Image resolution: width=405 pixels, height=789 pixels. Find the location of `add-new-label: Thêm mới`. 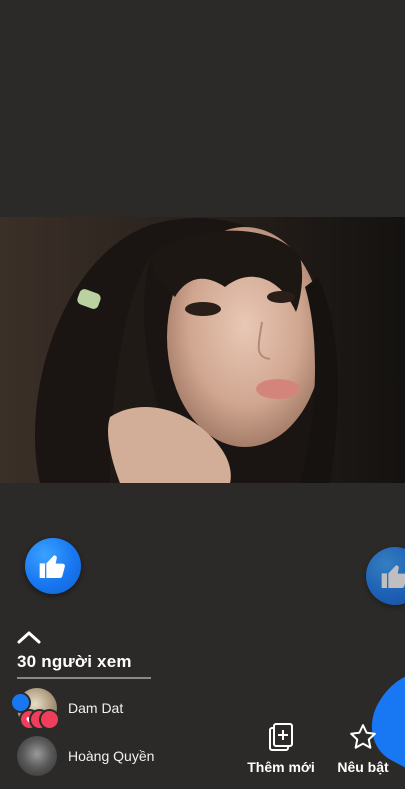

add-new-label: Thêm mới is located at coordinates (281, 767).